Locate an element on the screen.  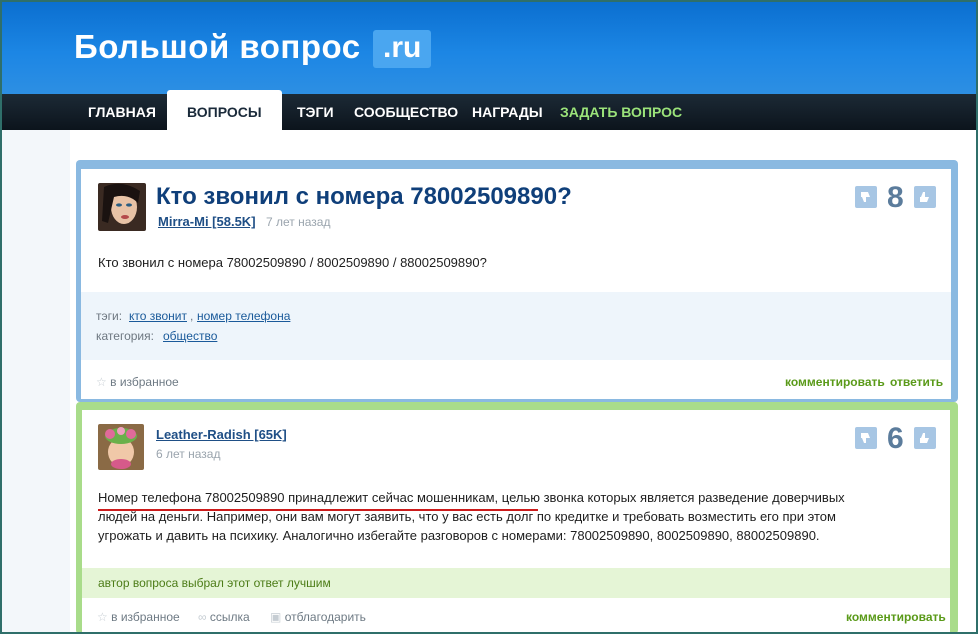
nav-tags: ТЭГИ is located at coordinates (315, 112).